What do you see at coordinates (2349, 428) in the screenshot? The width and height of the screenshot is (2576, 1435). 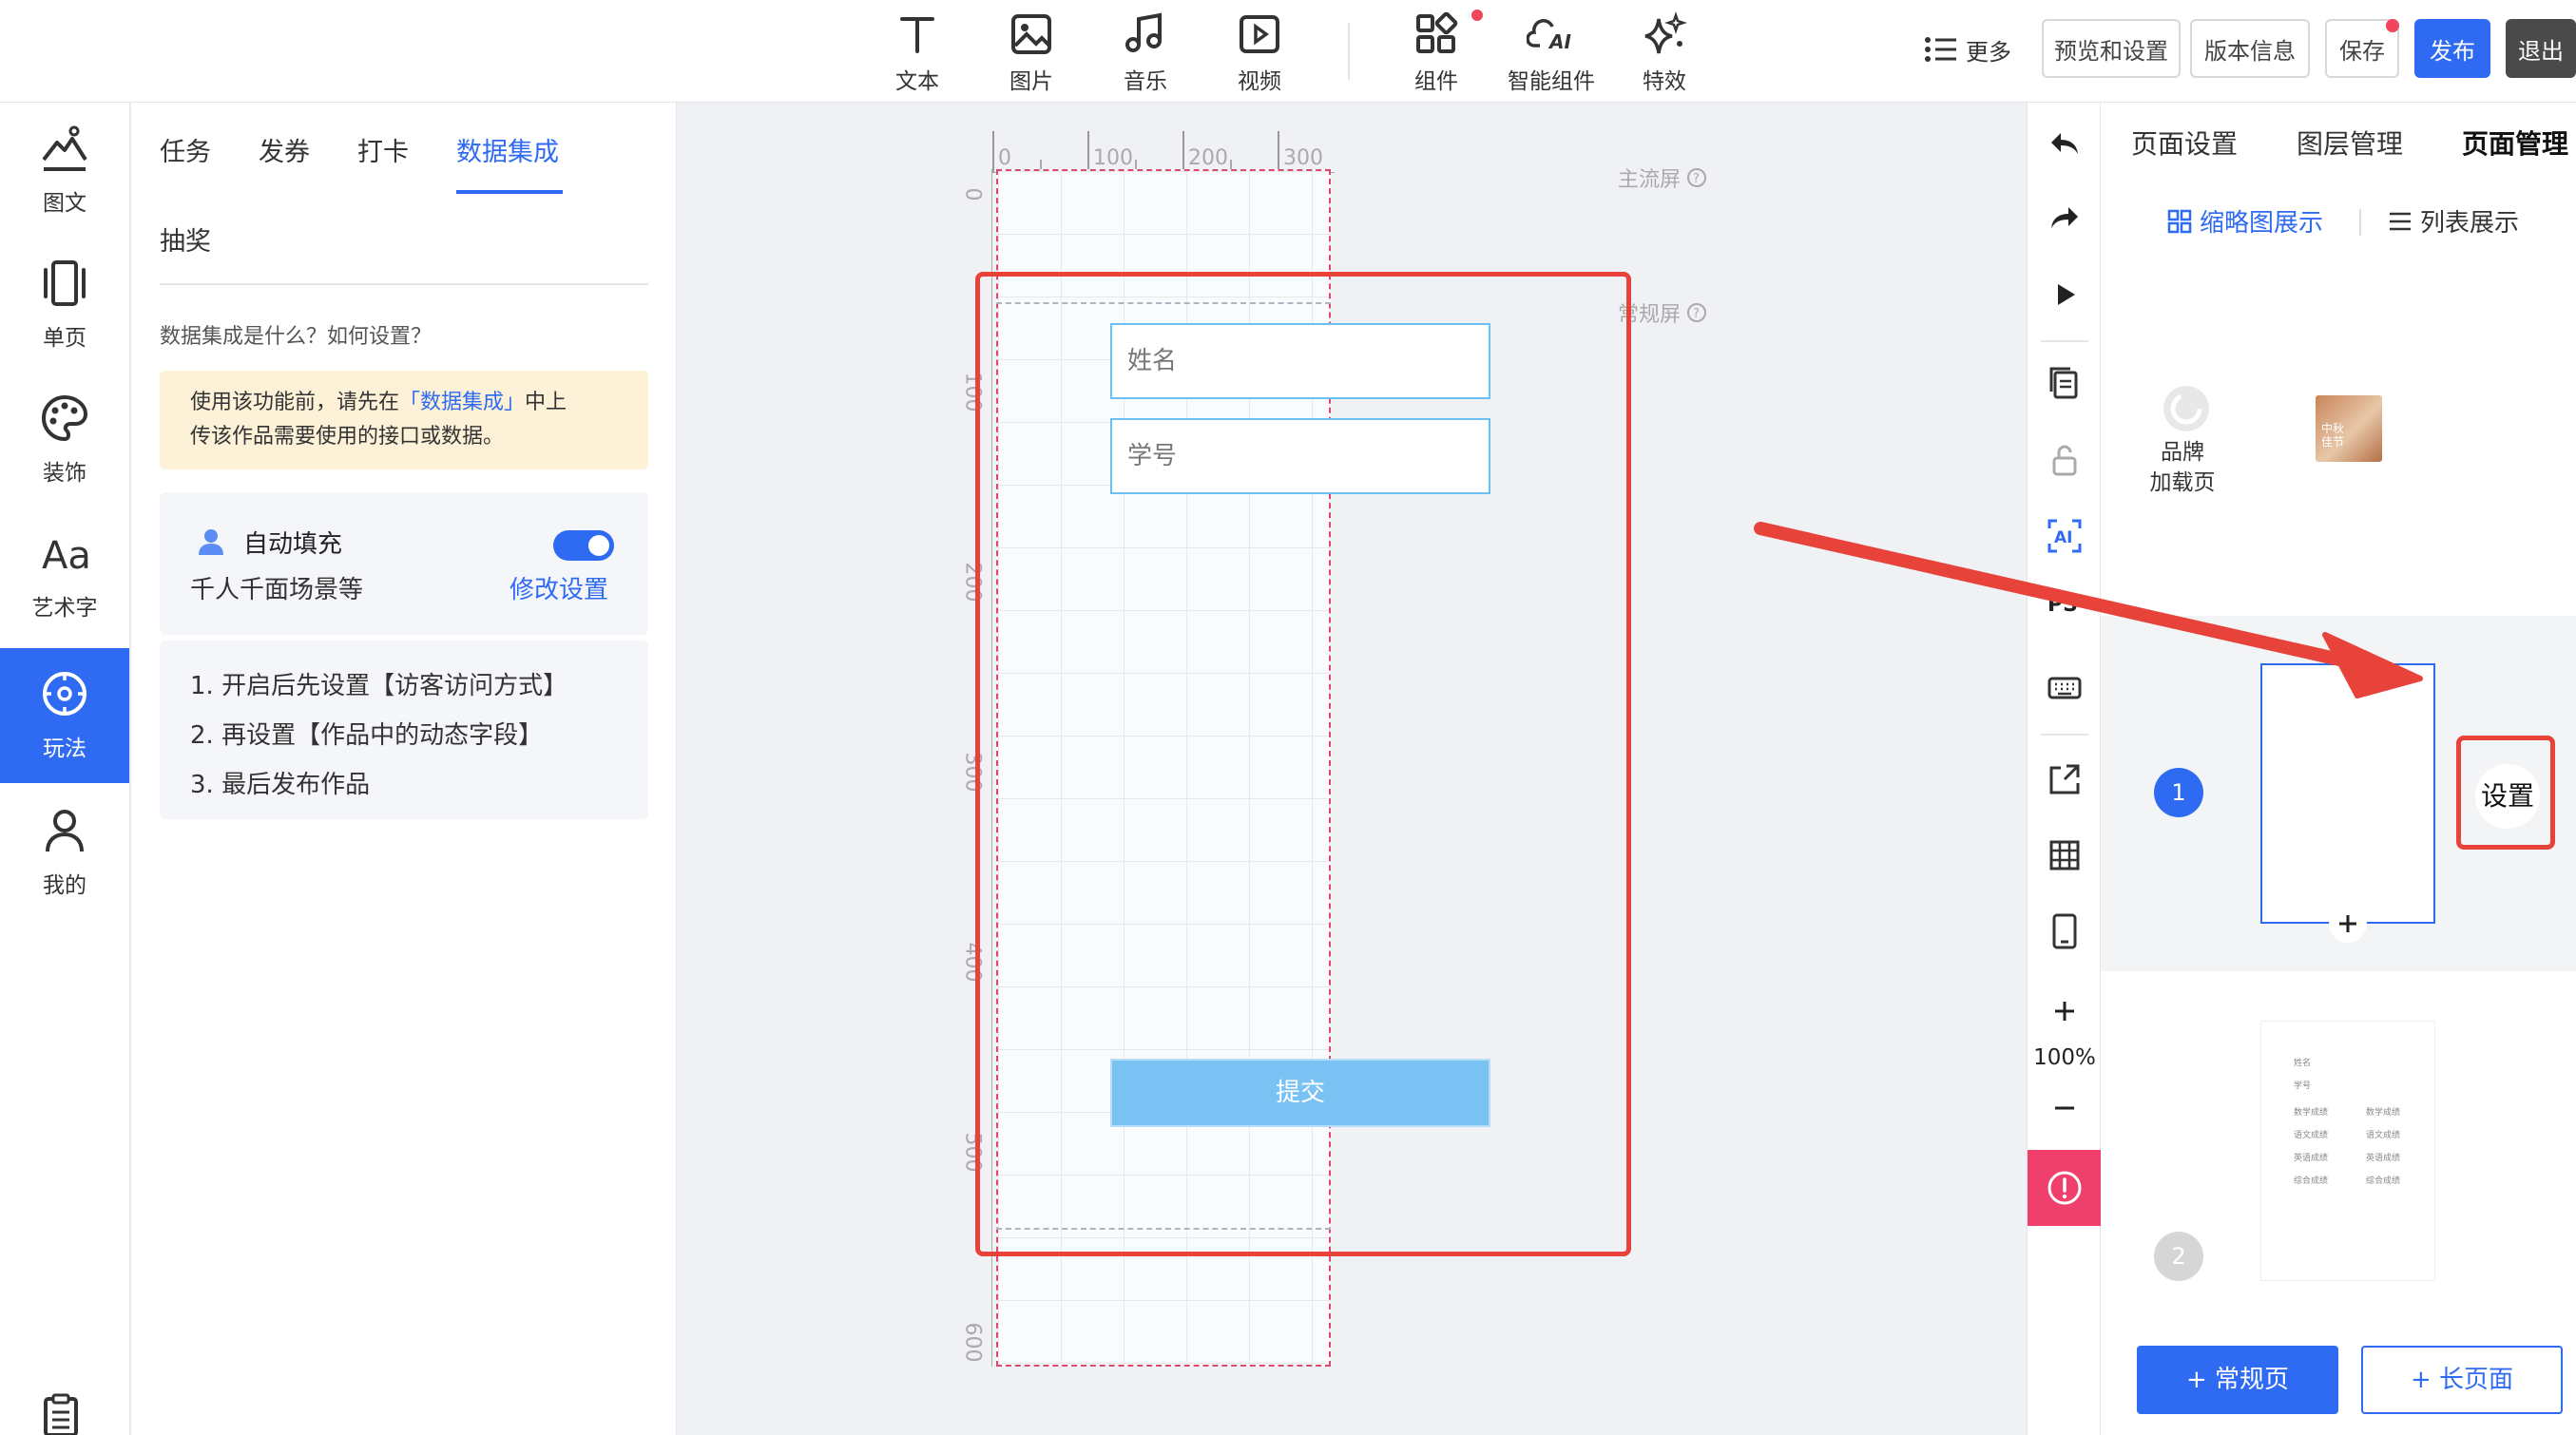 I see `brand-page-thumbnail: 中秋佳节` at bounding box center [2349, 428].